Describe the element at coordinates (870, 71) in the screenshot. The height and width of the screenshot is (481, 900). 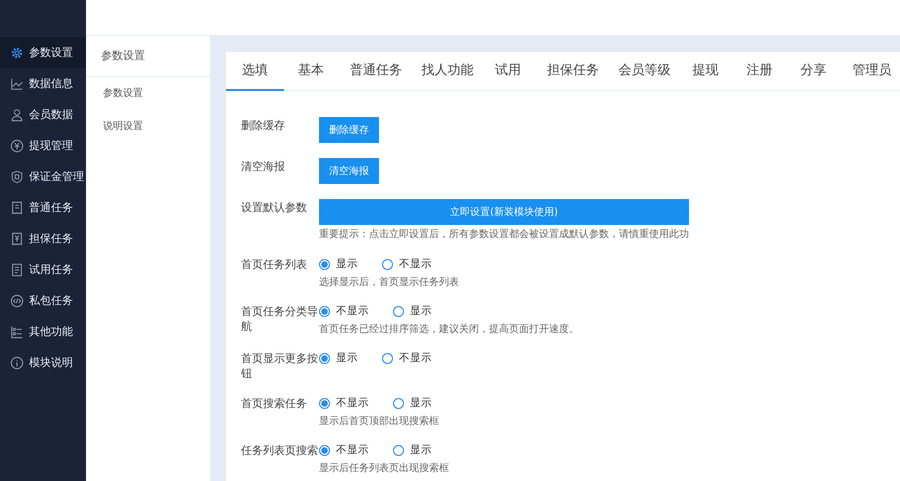
I see `tab: 管理员` at that location.